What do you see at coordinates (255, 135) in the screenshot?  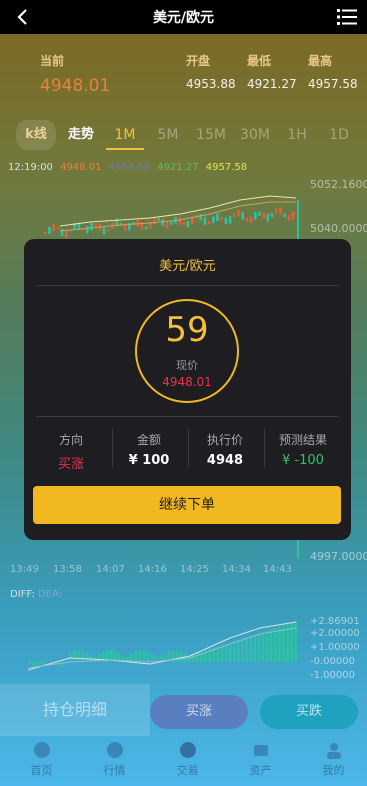 I see `tab-30m: 30M` at bounding box center [255, 135].